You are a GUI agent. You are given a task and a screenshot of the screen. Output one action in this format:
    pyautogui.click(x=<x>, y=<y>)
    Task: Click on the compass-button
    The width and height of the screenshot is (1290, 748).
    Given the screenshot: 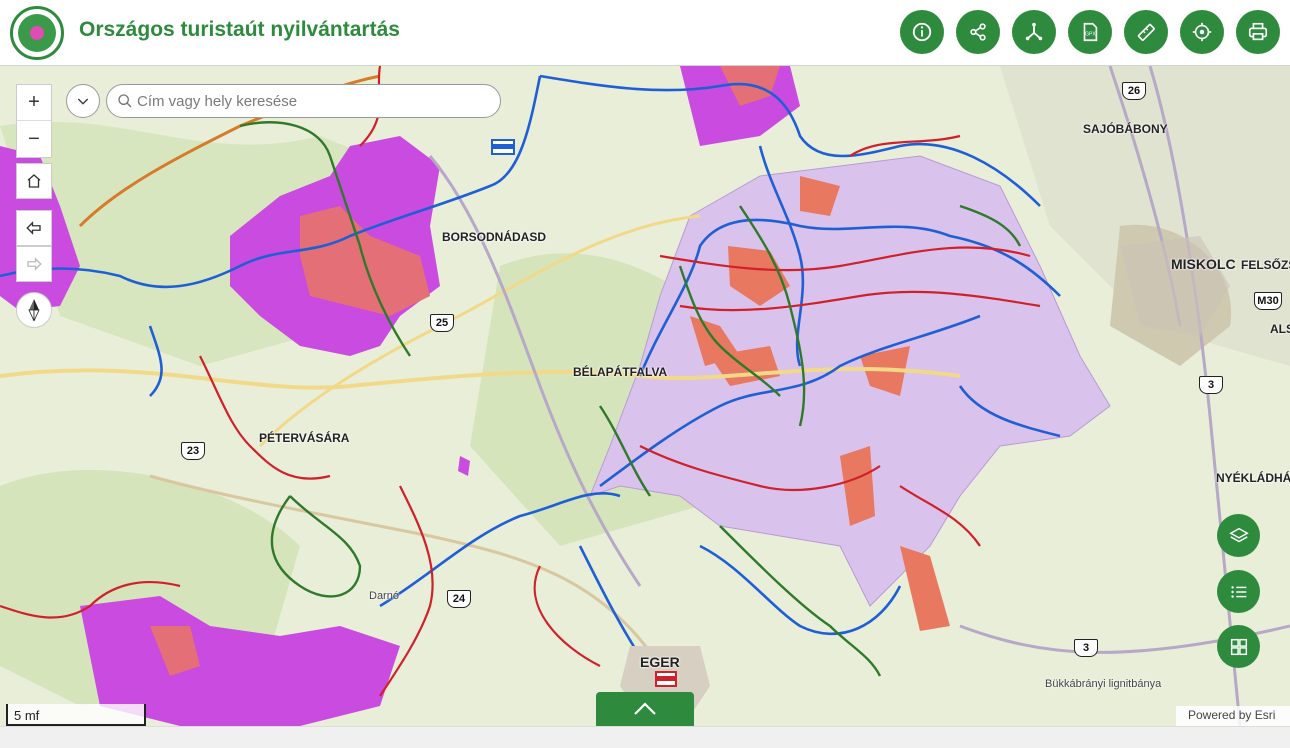 What is the action you would take?
    pyautogui.click(x=34, y=310)
    